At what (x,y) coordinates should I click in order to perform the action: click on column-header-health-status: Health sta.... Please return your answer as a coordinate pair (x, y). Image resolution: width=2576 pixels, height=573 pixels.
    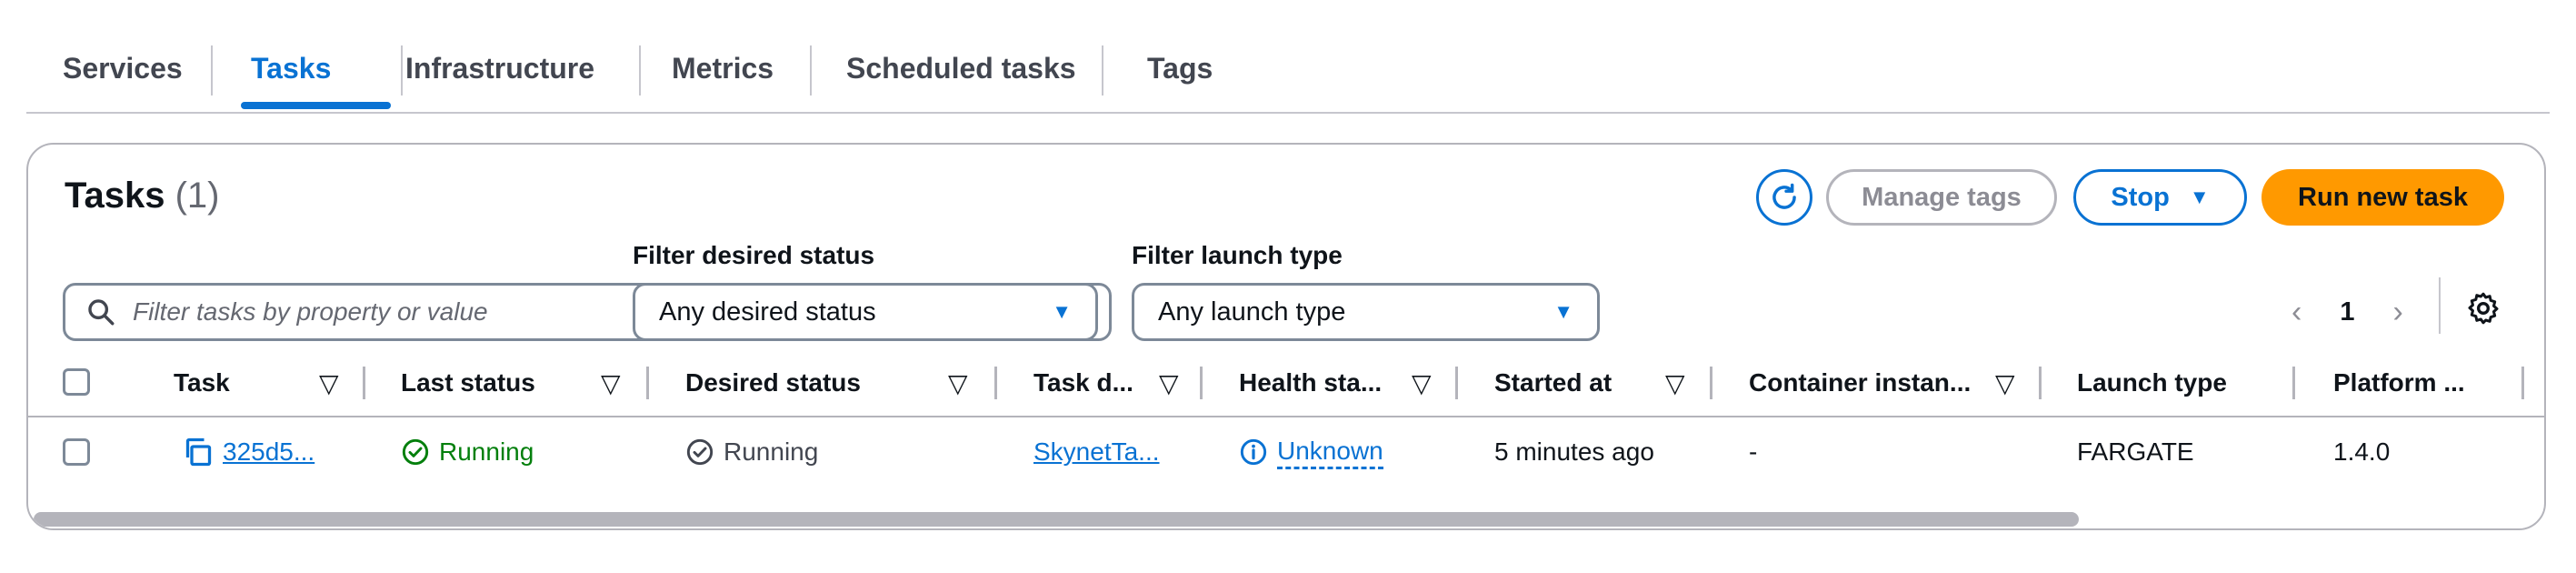
    Looking at the image, I should click on (1311, 383).